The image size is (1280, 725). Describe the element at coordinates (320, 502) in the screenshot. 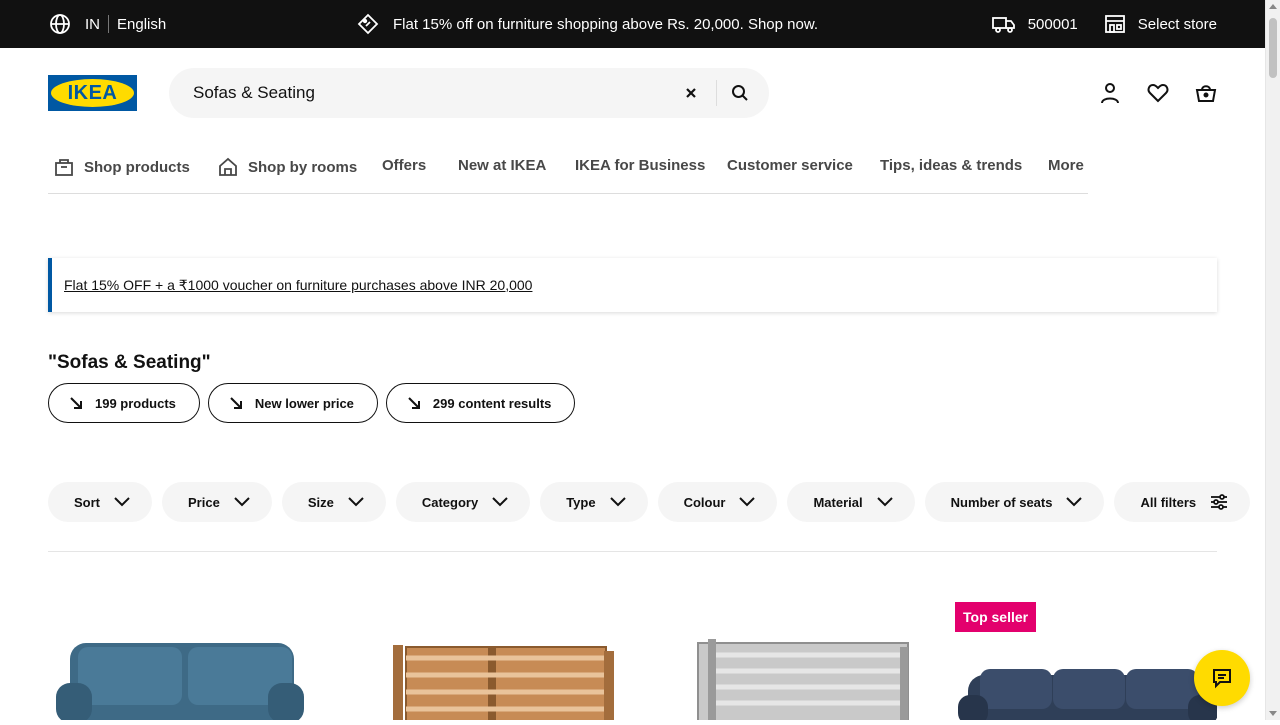

I see `filter-label: Size` at that location.